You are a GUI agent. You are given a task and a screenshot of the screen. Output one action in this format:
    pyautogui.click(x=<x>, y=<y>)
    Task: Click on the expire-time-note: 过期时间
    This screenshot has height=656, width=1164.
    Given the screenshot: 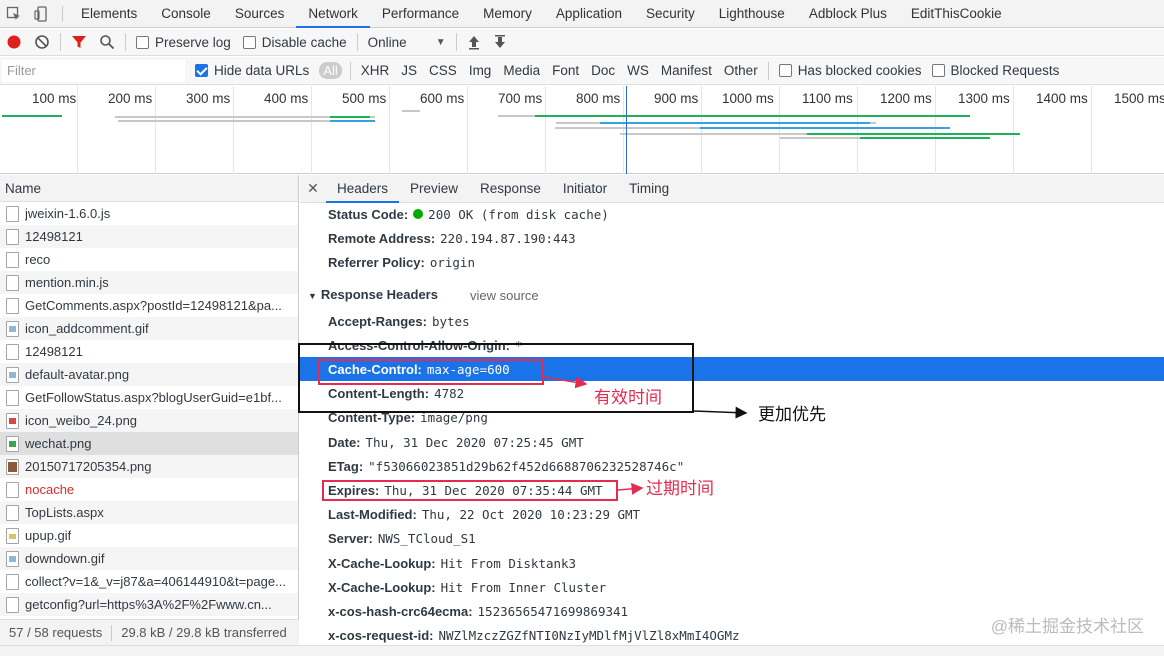 What is the action you would take?
    pyautogui.click(x=680, y=488)
    